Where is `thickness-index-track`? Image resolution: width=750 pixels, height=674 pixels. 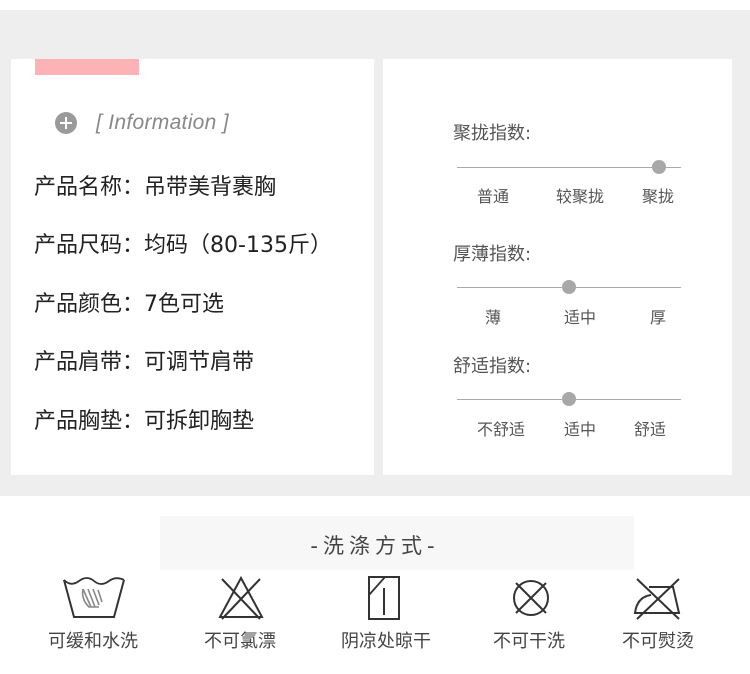 thickness-index-track is located at coordinates (569, 287).